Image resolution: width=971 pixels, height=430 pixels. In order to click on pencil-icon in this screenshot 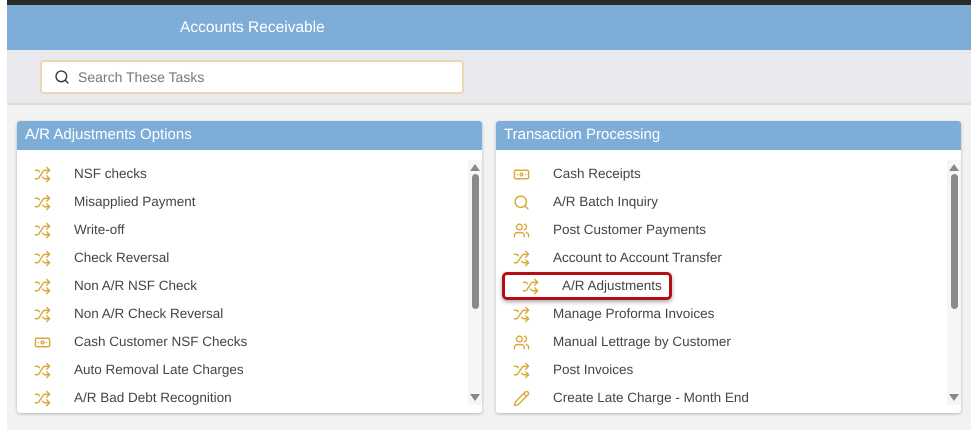, I will do `click(521, 398)`.